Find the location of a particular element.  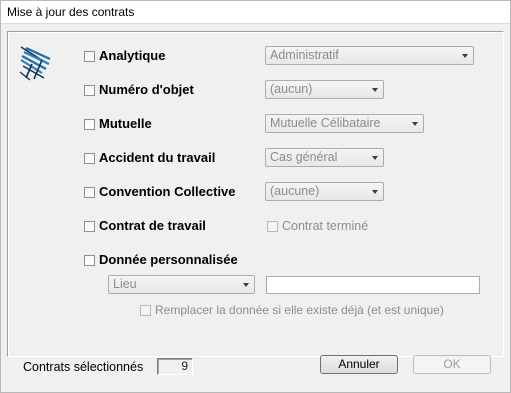

convention-collective-select-value: (aucune) is located at coordinates (295, 191).